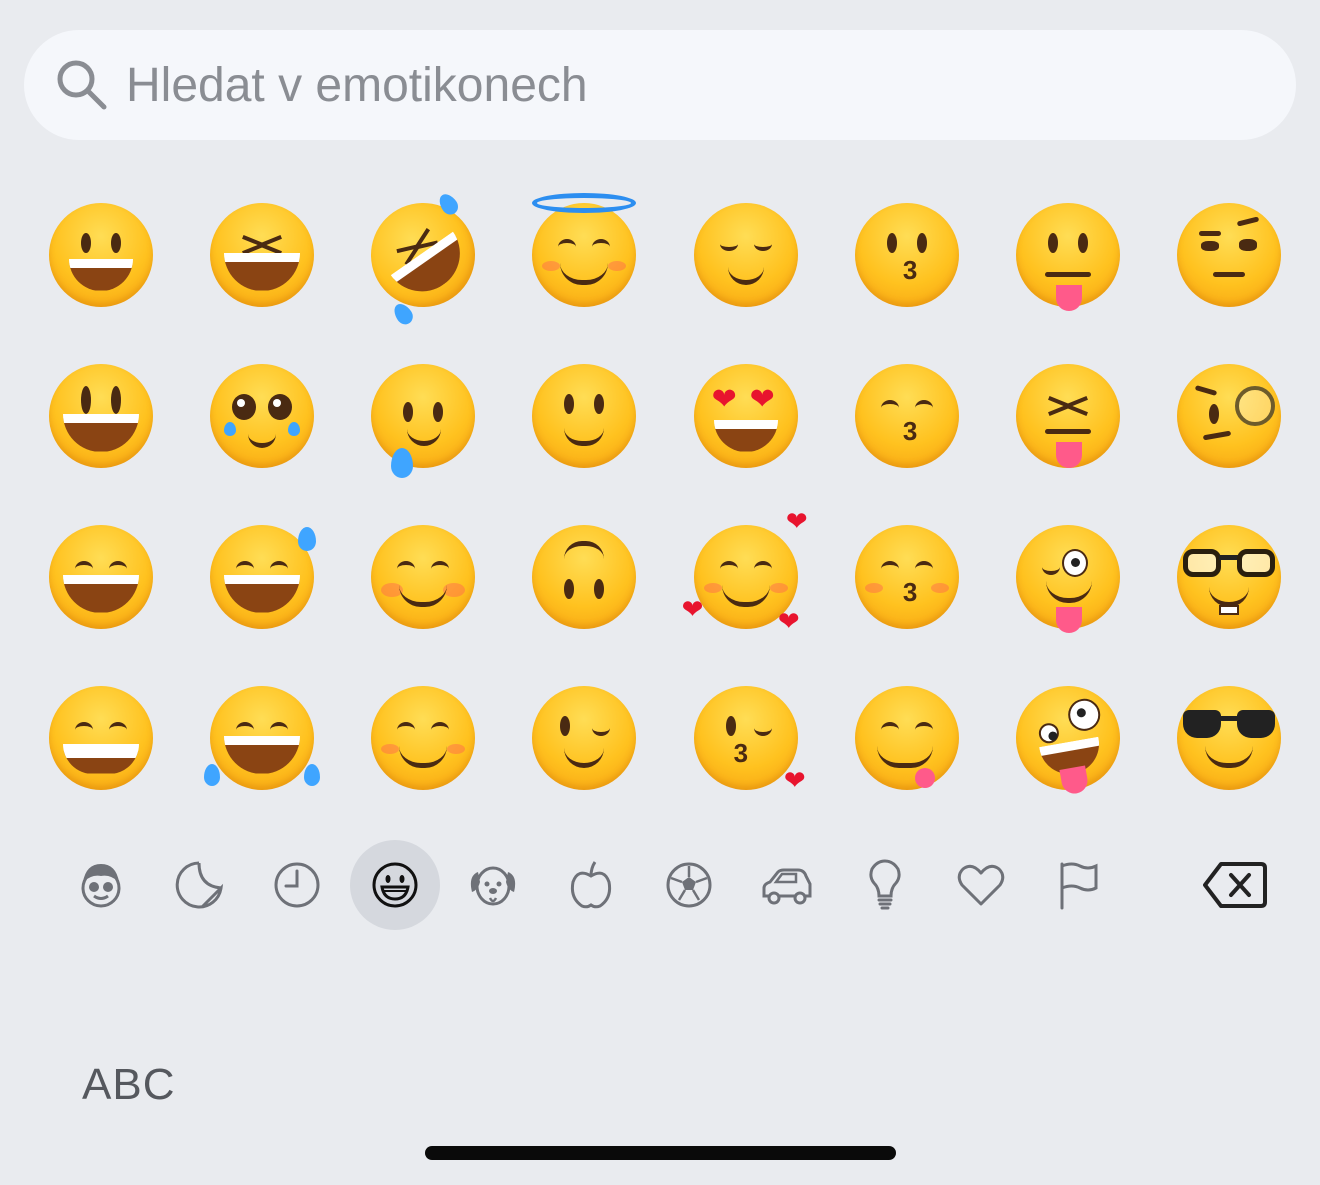 The image size is (1320, 1185). I want to click on emoji-slightly-smiling-face, so click(584, 415).